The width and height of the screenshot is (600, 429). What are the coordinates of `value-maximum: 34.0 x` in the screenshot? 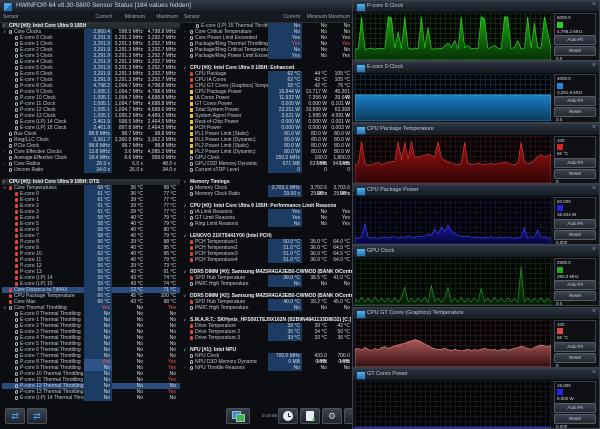 It's located at (169, 170).